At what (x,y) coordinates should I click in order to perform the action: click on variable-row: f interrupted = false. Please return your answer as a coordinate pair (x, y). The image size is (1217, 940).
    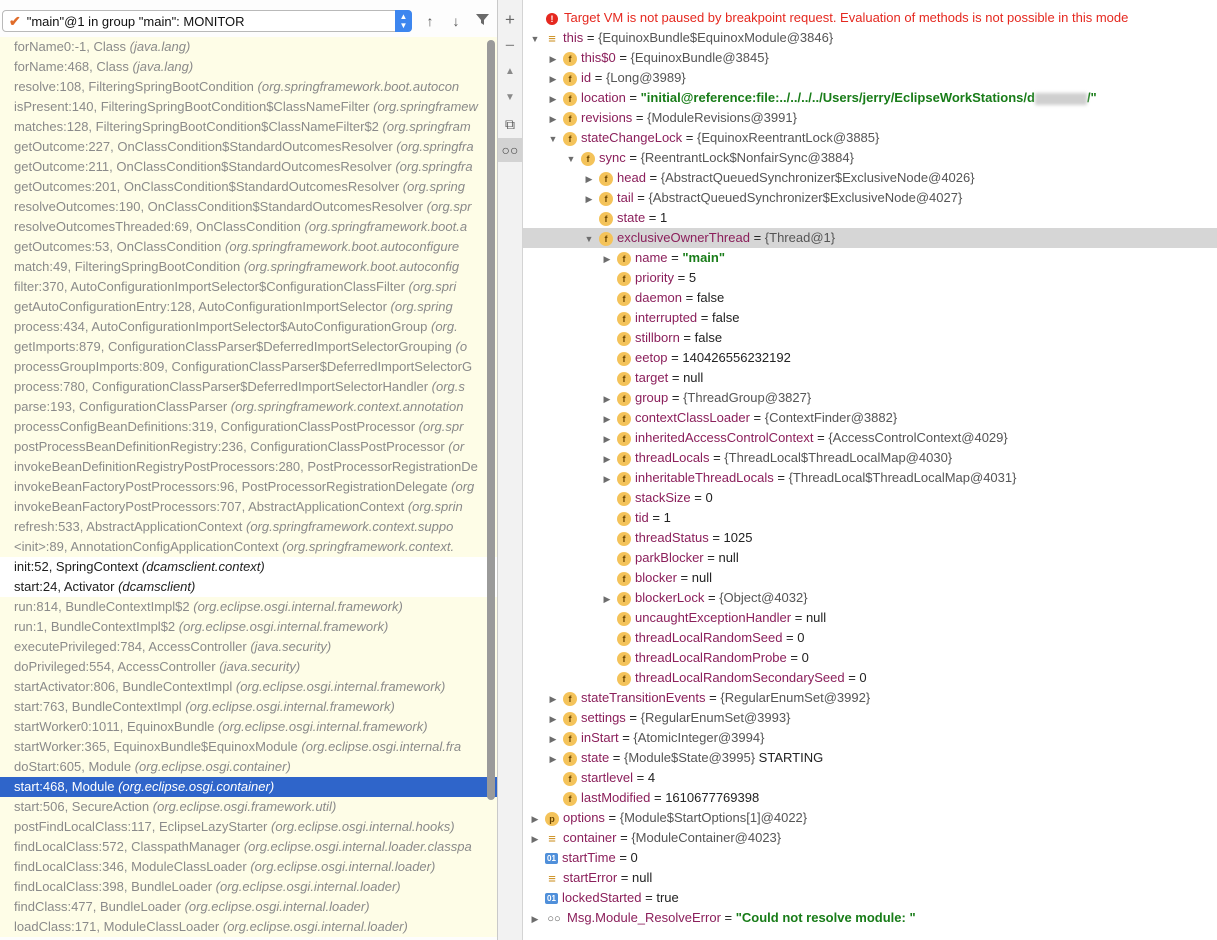
    Looking at the image, I should click on (870, 318).